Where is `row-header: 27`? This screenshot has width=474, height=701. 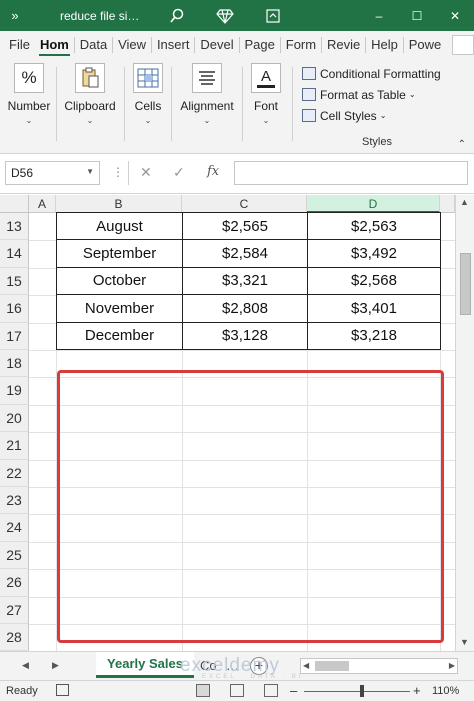 row-header: 27 is located at coordinates (14, 610).